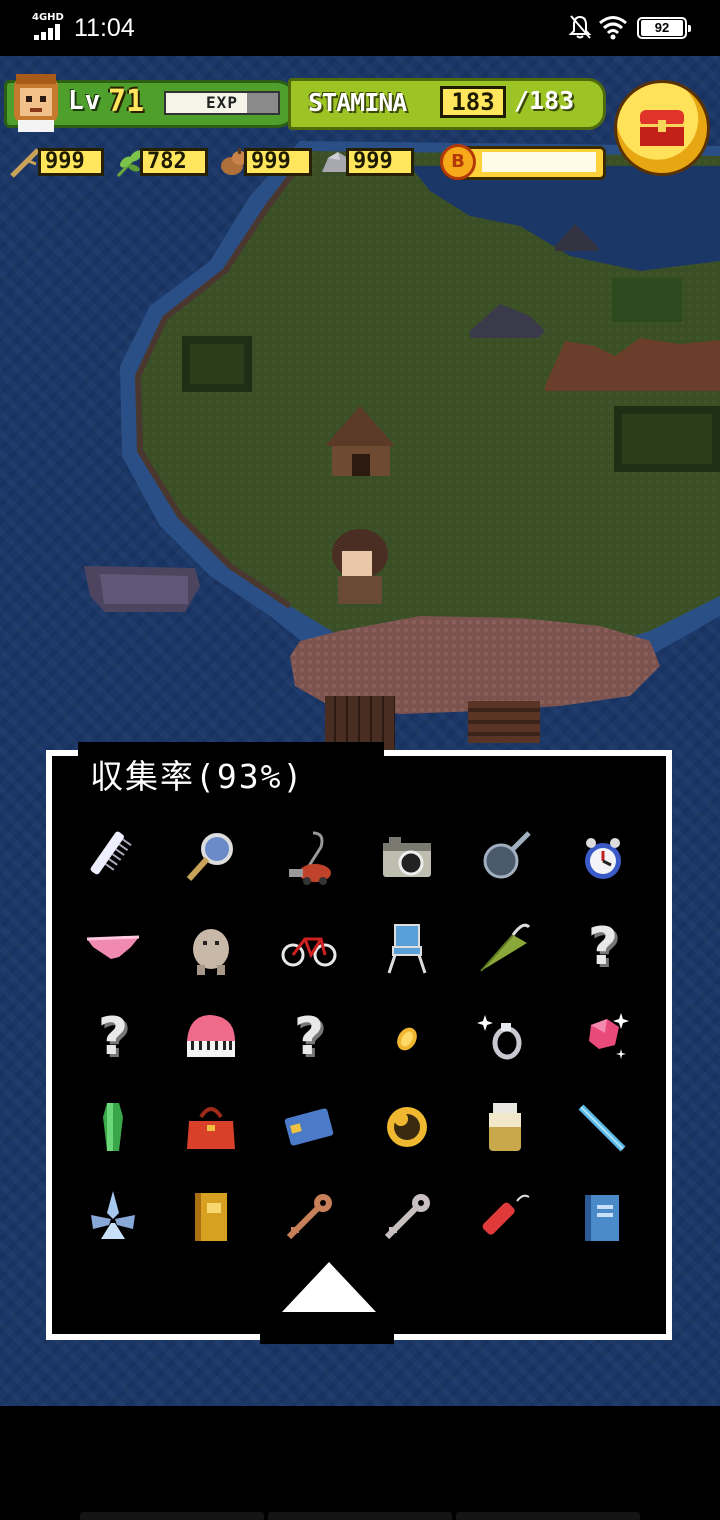 The width and height of the screenshot is (720, 1520). What do you see at coordinates (544, 100) in the screenshot?
I see `stamina-max: /183` at bounding box center [544, 100].